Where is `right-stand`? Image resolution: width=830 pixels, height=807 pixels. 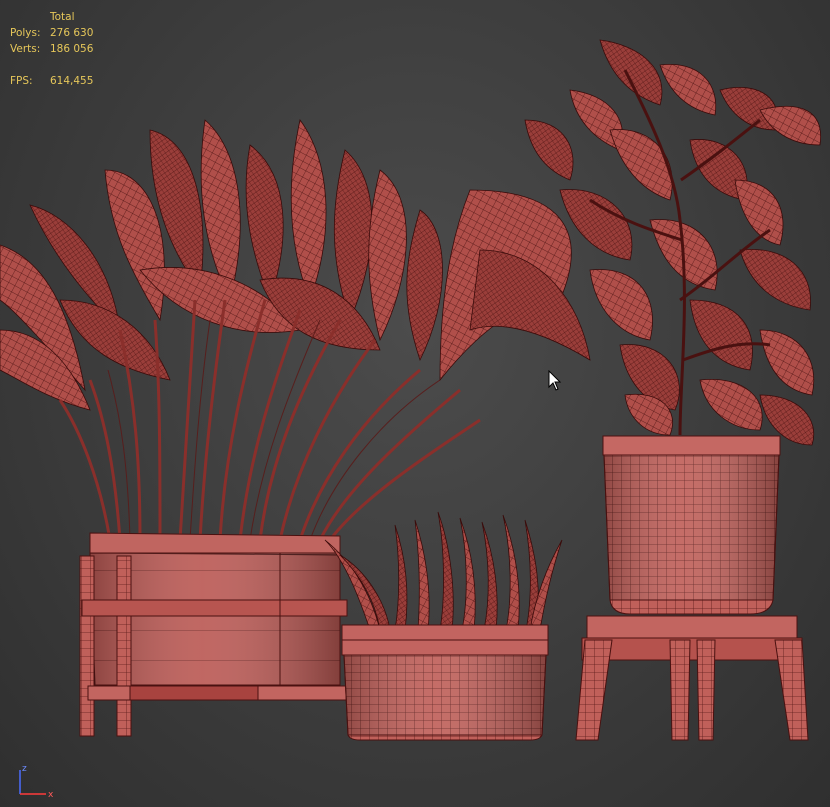
right-stand is located at coordinates (692, 678).